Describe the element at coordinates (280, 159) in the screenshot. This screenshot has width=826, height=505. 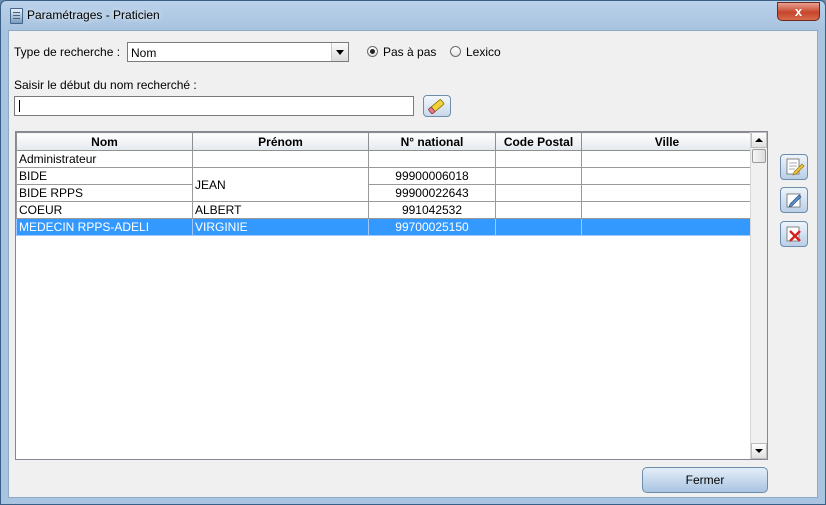
I see `cell-prenom` at that location.